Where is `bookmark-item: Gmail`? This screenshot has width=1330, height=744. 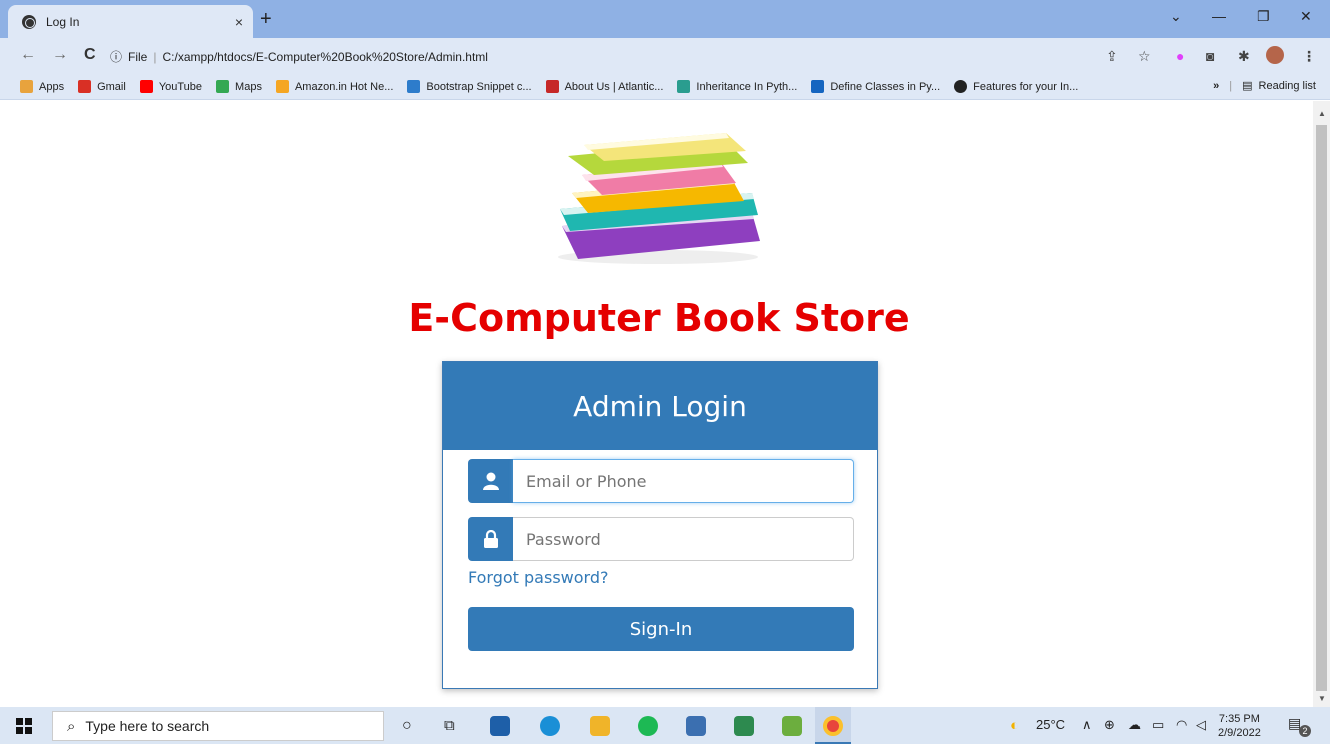 bookmark-item: Gmail is located at coordinates (102, 86).